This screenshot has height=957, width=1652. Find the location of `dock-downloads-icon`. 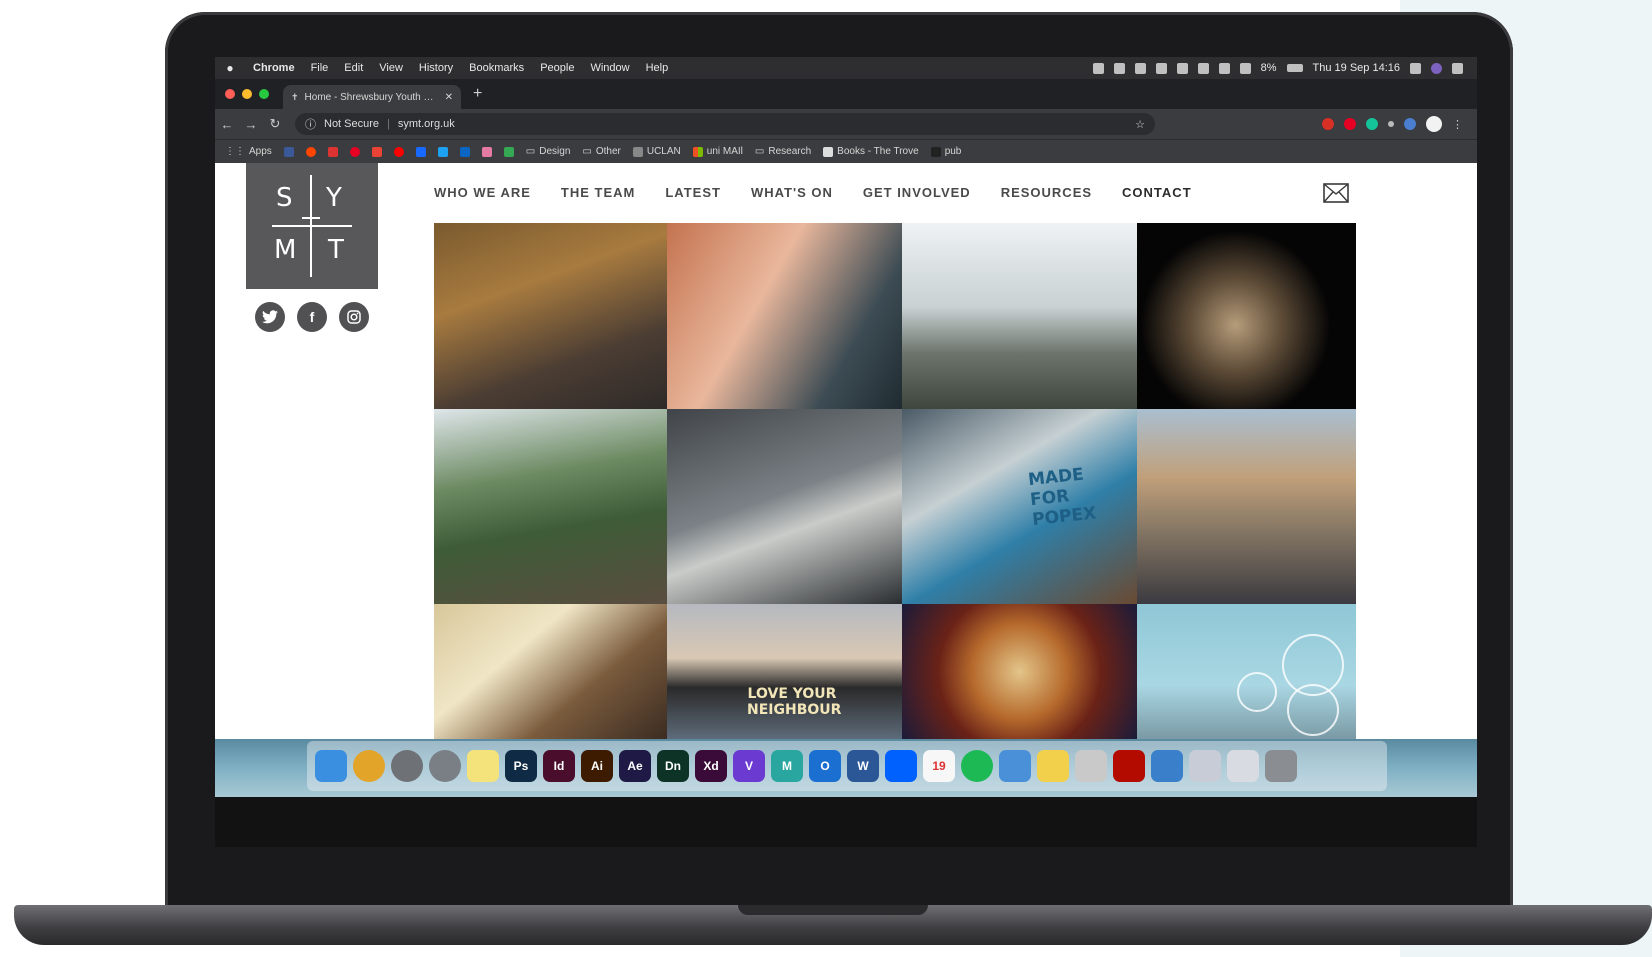

dock-downloads-icon is located at coordinates (1205, 766).